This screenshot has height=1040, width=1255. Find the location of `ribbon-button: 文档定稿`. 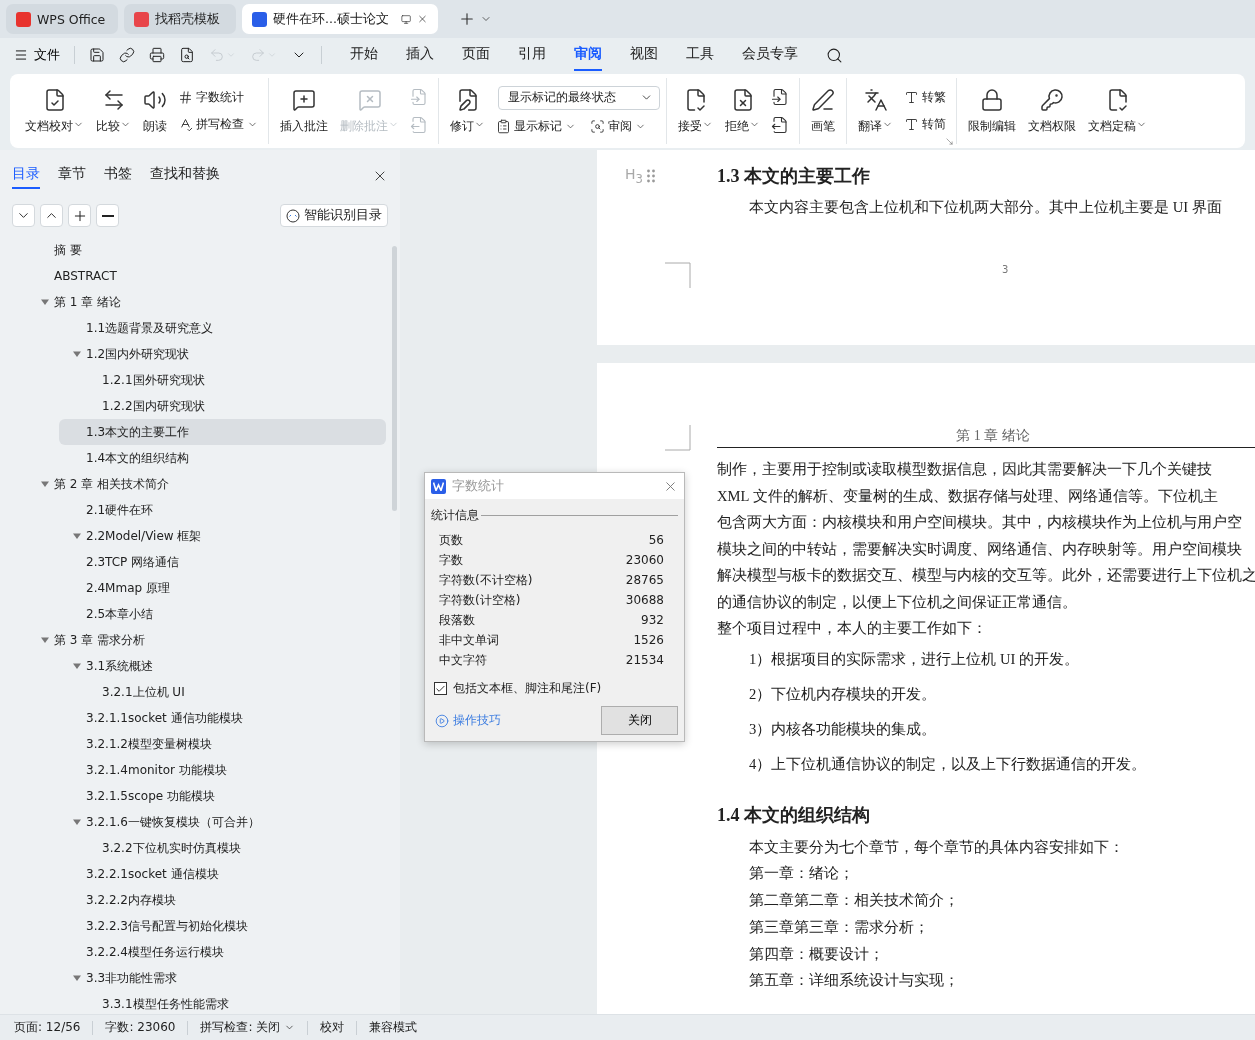

ribbon-button: 文档定稿 is located at coordinates (1117, 111).